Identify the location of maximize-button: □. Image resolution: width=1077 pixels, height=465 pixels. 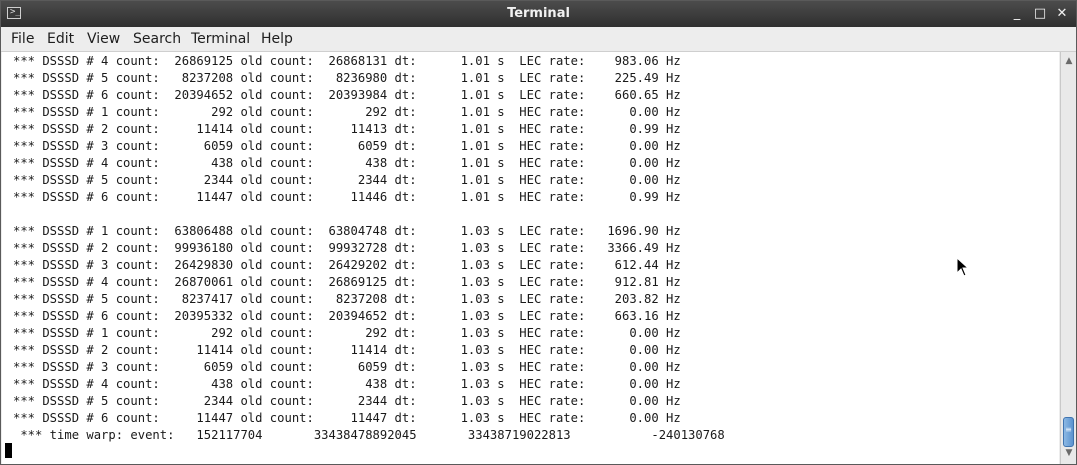
(1040, 14).